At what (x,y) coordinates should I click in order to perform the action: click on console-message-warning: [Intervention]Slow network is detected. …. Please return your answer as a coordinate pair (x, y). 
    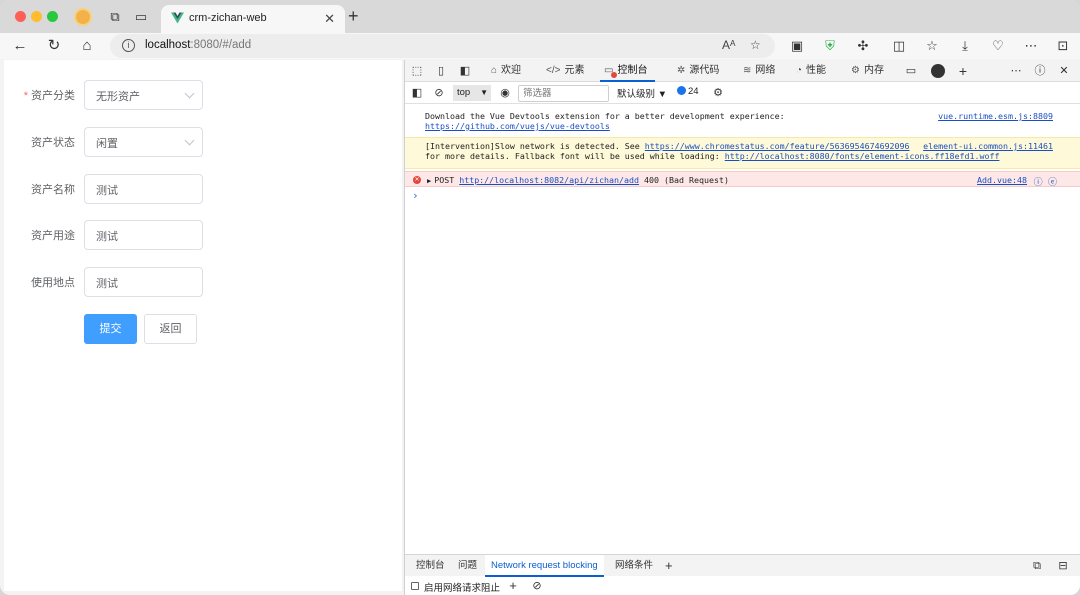
    Looking at the image, I should click on (742, 153).